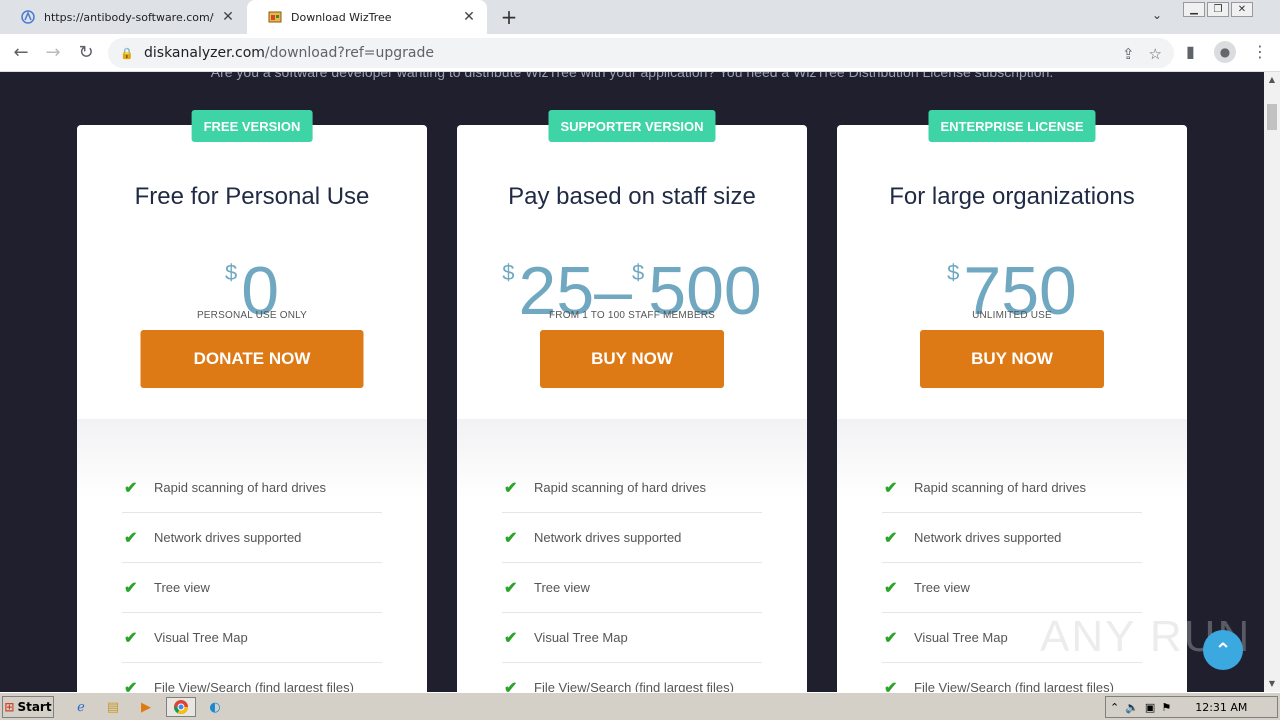 This screenshot has height=720, width=1280. I want to click on start-button: ⊞ Start, so click(28, 707).